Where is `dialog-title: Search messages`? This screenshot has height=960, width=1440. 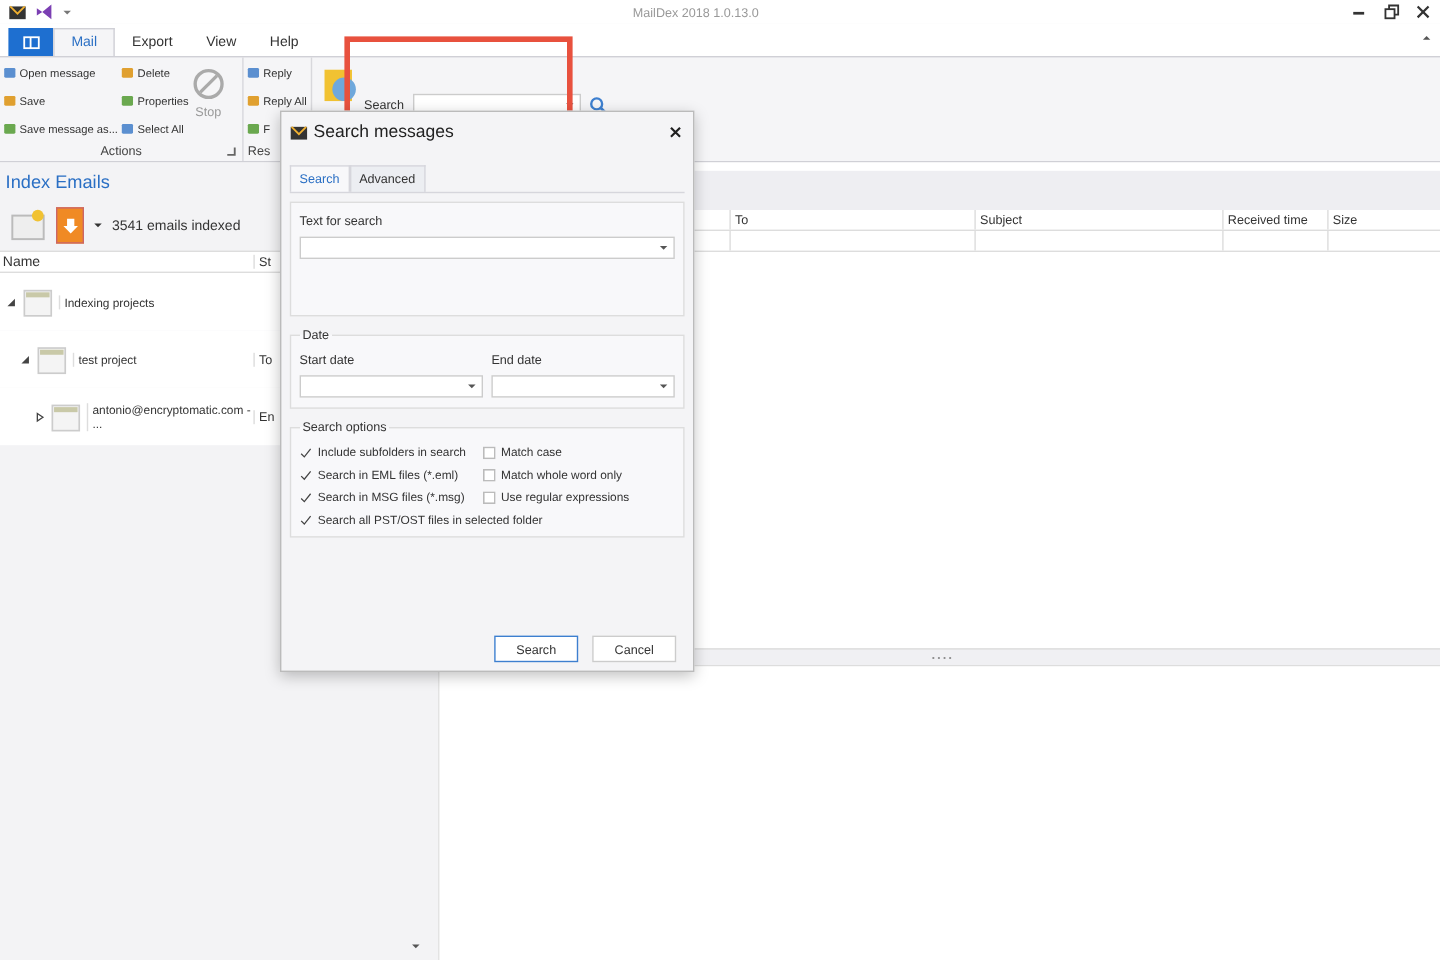
dialog-title: Search messages is located at coordinates (383, 131).